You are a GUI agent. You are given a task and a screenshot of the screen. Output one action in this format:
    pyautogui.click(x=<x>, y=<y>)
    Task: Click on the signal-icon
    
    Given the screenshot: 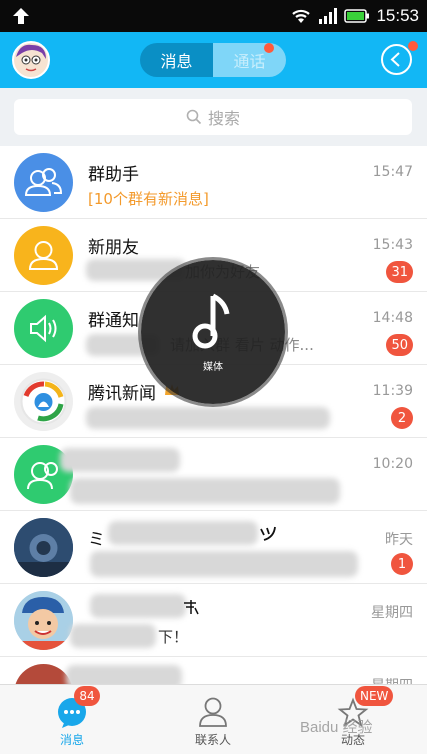 What is the action you would take?
    pyautogui.click(x=328, y=16)
    